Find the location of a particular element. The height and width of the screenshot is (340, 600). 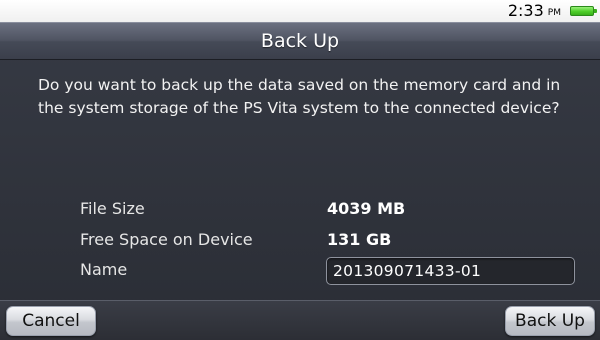

clock: 2:33 PM is located at coordinates (534, 11).